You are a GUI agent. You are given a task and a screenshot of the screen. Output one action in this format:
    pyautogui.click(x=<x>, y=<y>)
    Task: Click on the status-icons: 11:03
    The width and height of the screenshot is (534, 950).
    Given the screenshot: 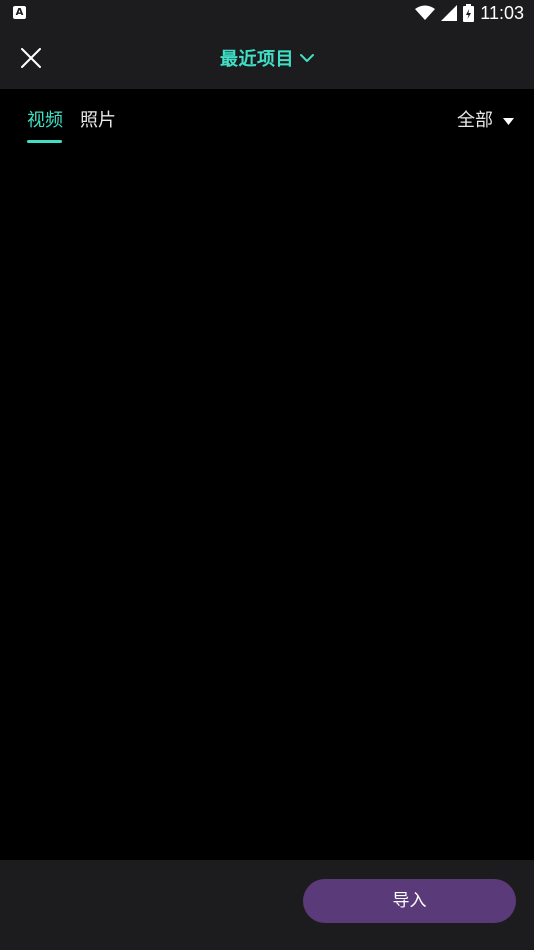 What is the action you would take?
    pyautogui.click(x=469, y=13)
    